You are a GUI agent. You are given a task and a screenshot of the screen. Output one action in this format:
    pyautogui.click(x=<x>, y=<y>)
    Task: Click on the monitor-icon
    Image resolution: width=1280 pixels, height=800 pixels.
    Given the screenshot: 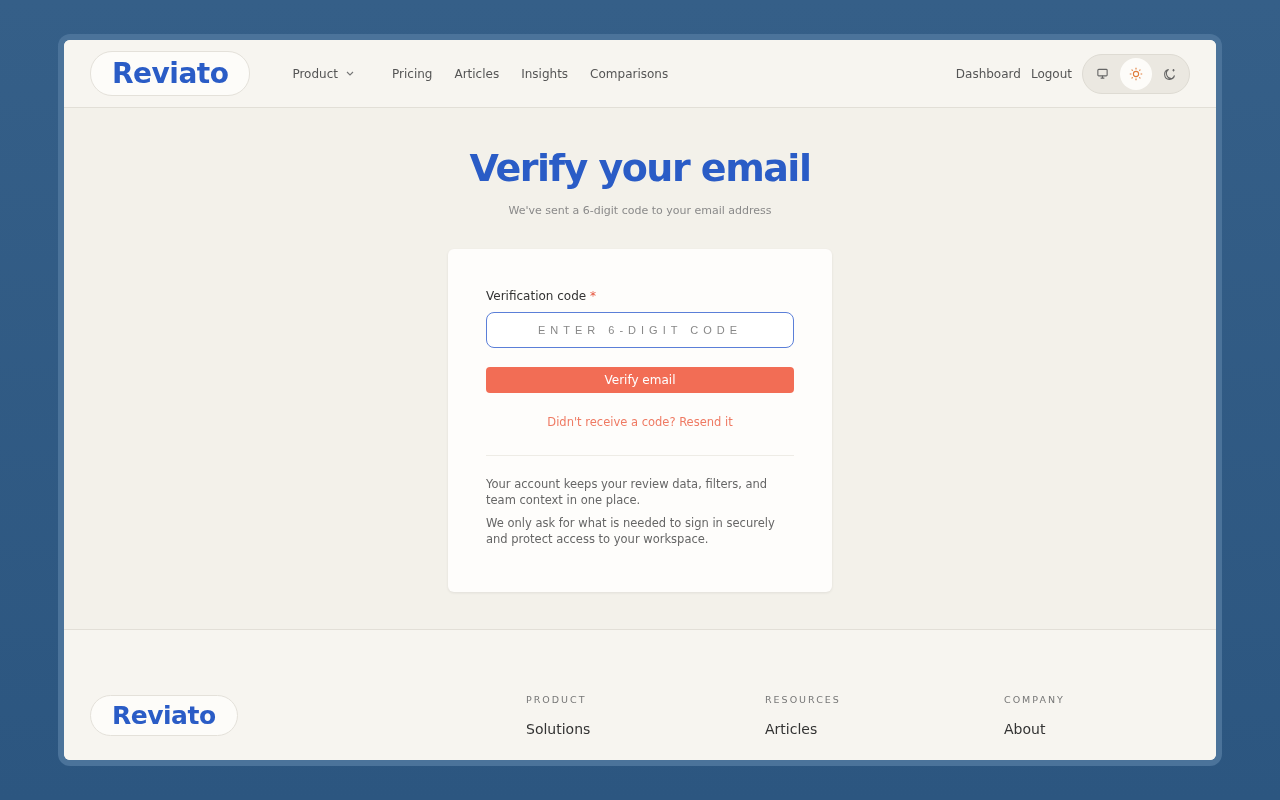 What is the action you would take?
    pyautogui.click(x=1102, y=73)
    